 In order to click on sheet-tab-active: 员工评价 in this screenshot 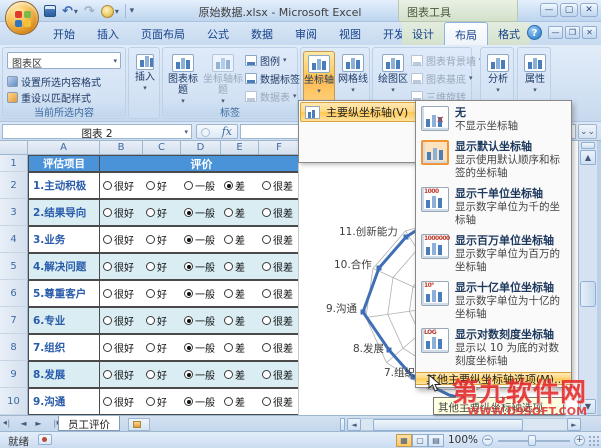, I will do `click(89, 423)`.